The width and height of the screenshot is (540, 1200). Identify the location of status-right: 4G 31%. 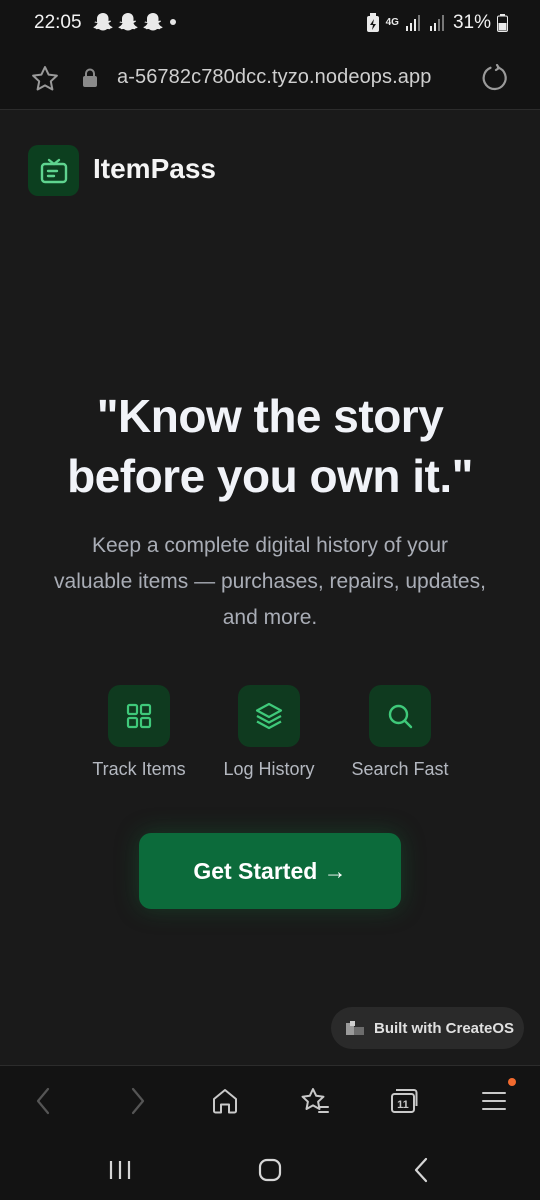
(437, 23).